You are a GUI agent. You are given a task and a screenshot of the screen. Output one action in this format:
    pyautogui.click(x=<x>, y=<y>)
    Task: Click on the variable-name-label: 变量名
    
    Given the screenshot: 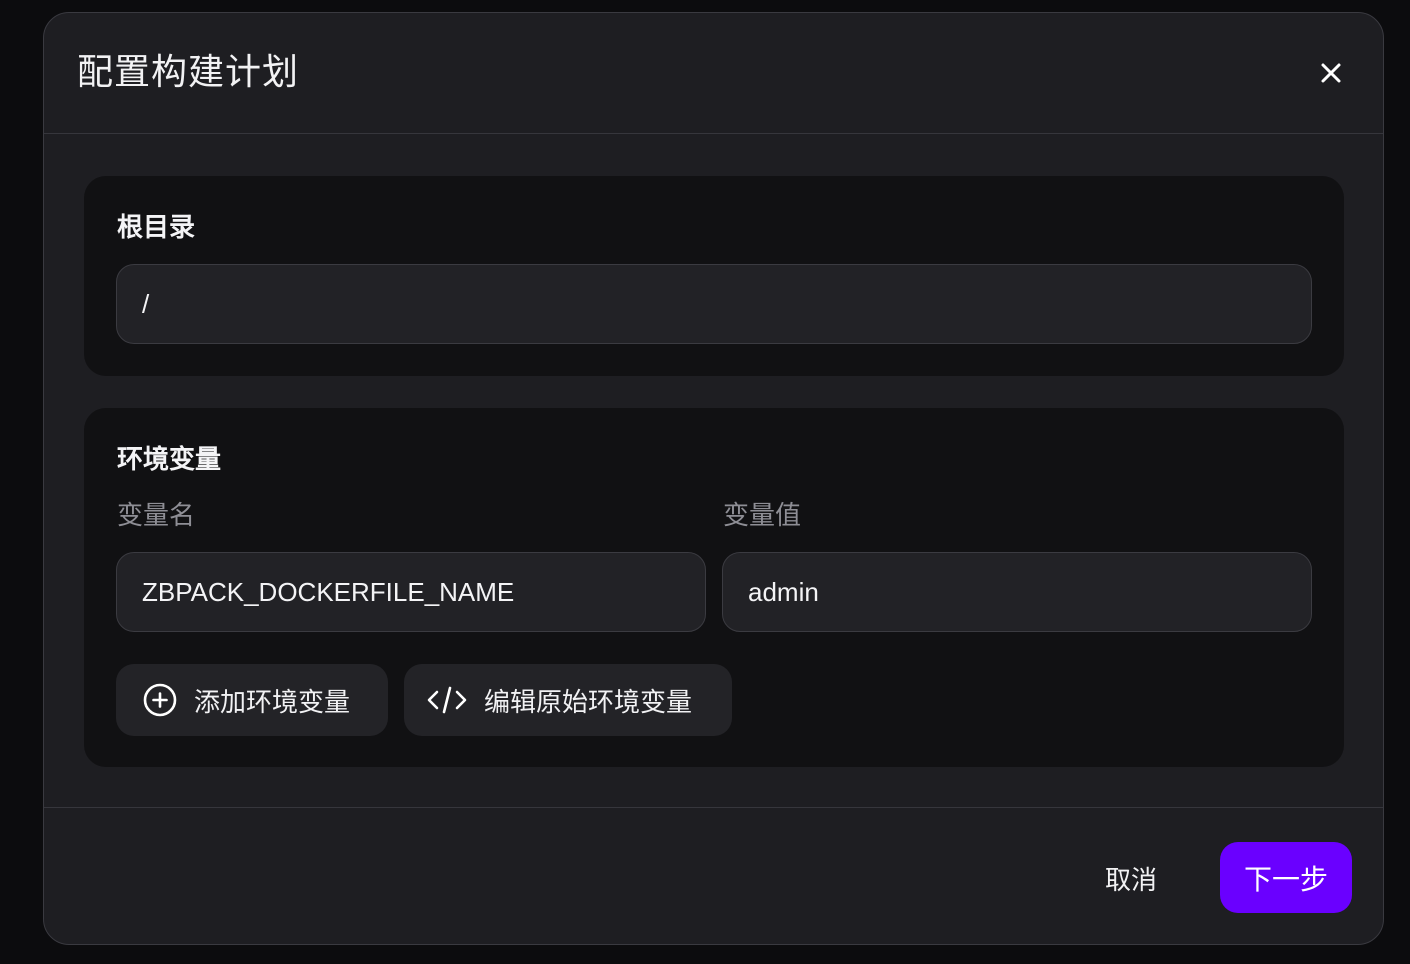 What is the action you would take?
    pyautogui.click(x=156, y=516)
    